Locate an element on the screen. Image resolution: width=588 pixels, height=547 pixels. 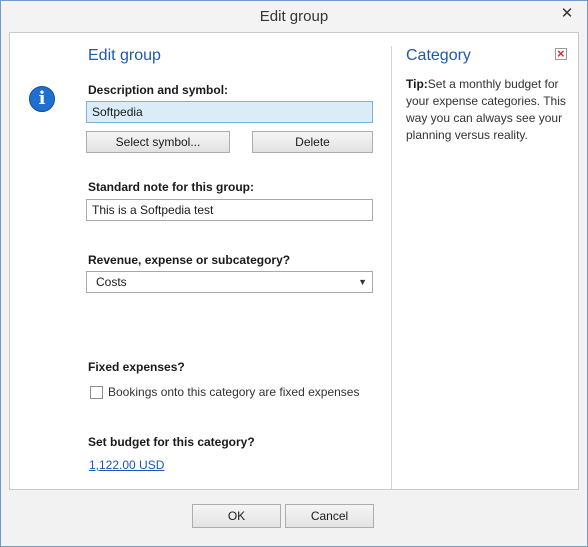
sidebar-title: Category is located at coordinates (438, 55).